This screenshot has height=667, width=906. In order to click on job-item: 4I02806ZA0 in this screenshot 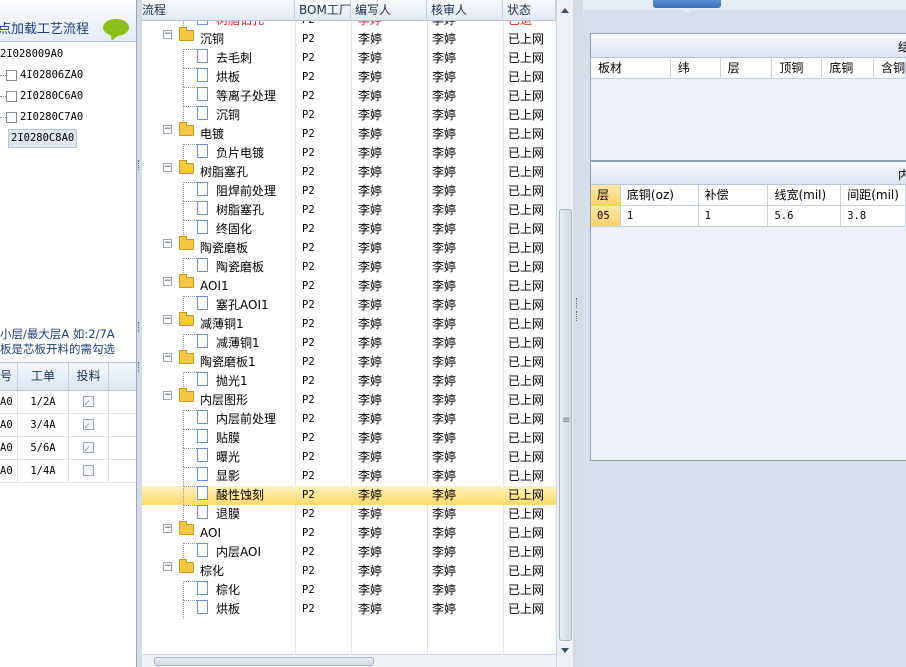, I will do `click(68, 75)`.